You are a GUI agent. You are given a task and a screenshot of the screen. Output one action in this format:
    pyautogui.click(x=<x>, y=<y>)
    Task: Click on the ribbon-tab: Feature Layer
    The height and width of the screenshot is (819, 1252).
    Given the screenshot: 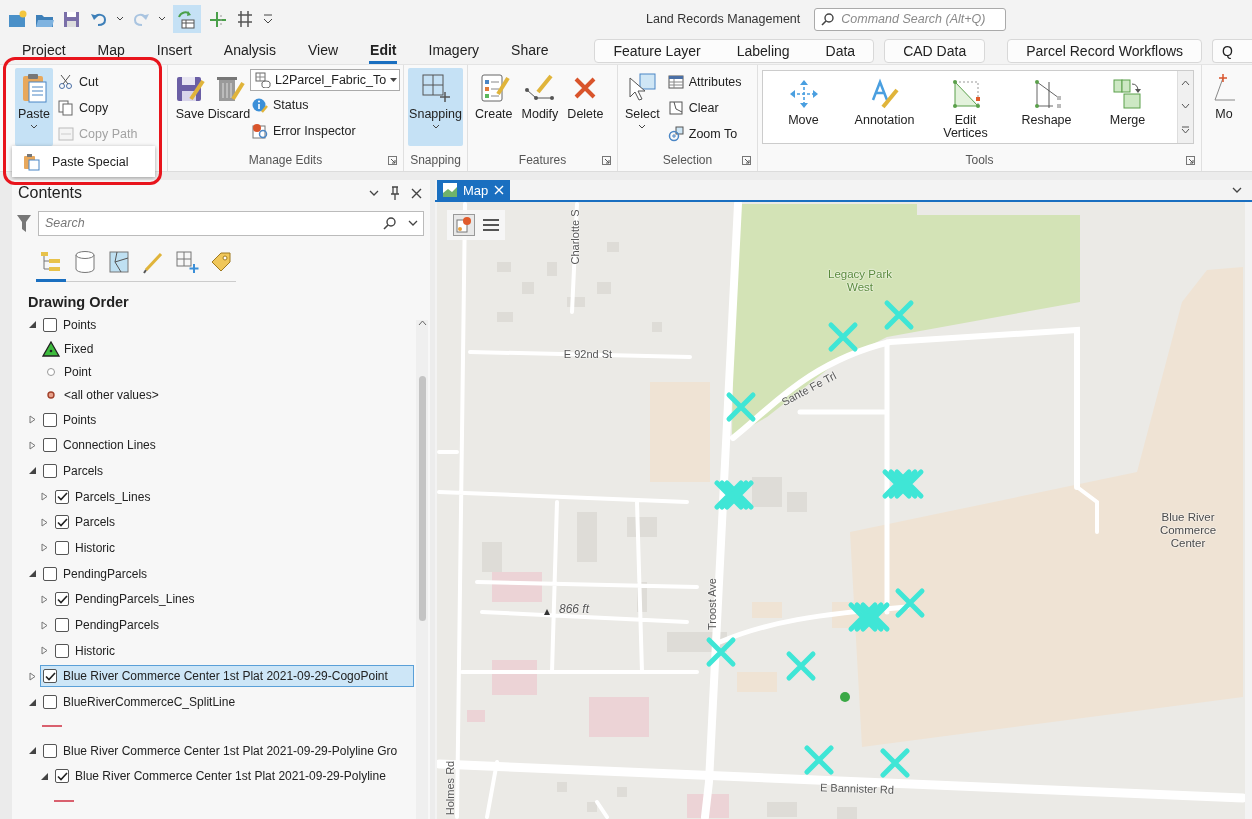 What is the action you would take?
    pyautogui.click(x=657, y=51)
    